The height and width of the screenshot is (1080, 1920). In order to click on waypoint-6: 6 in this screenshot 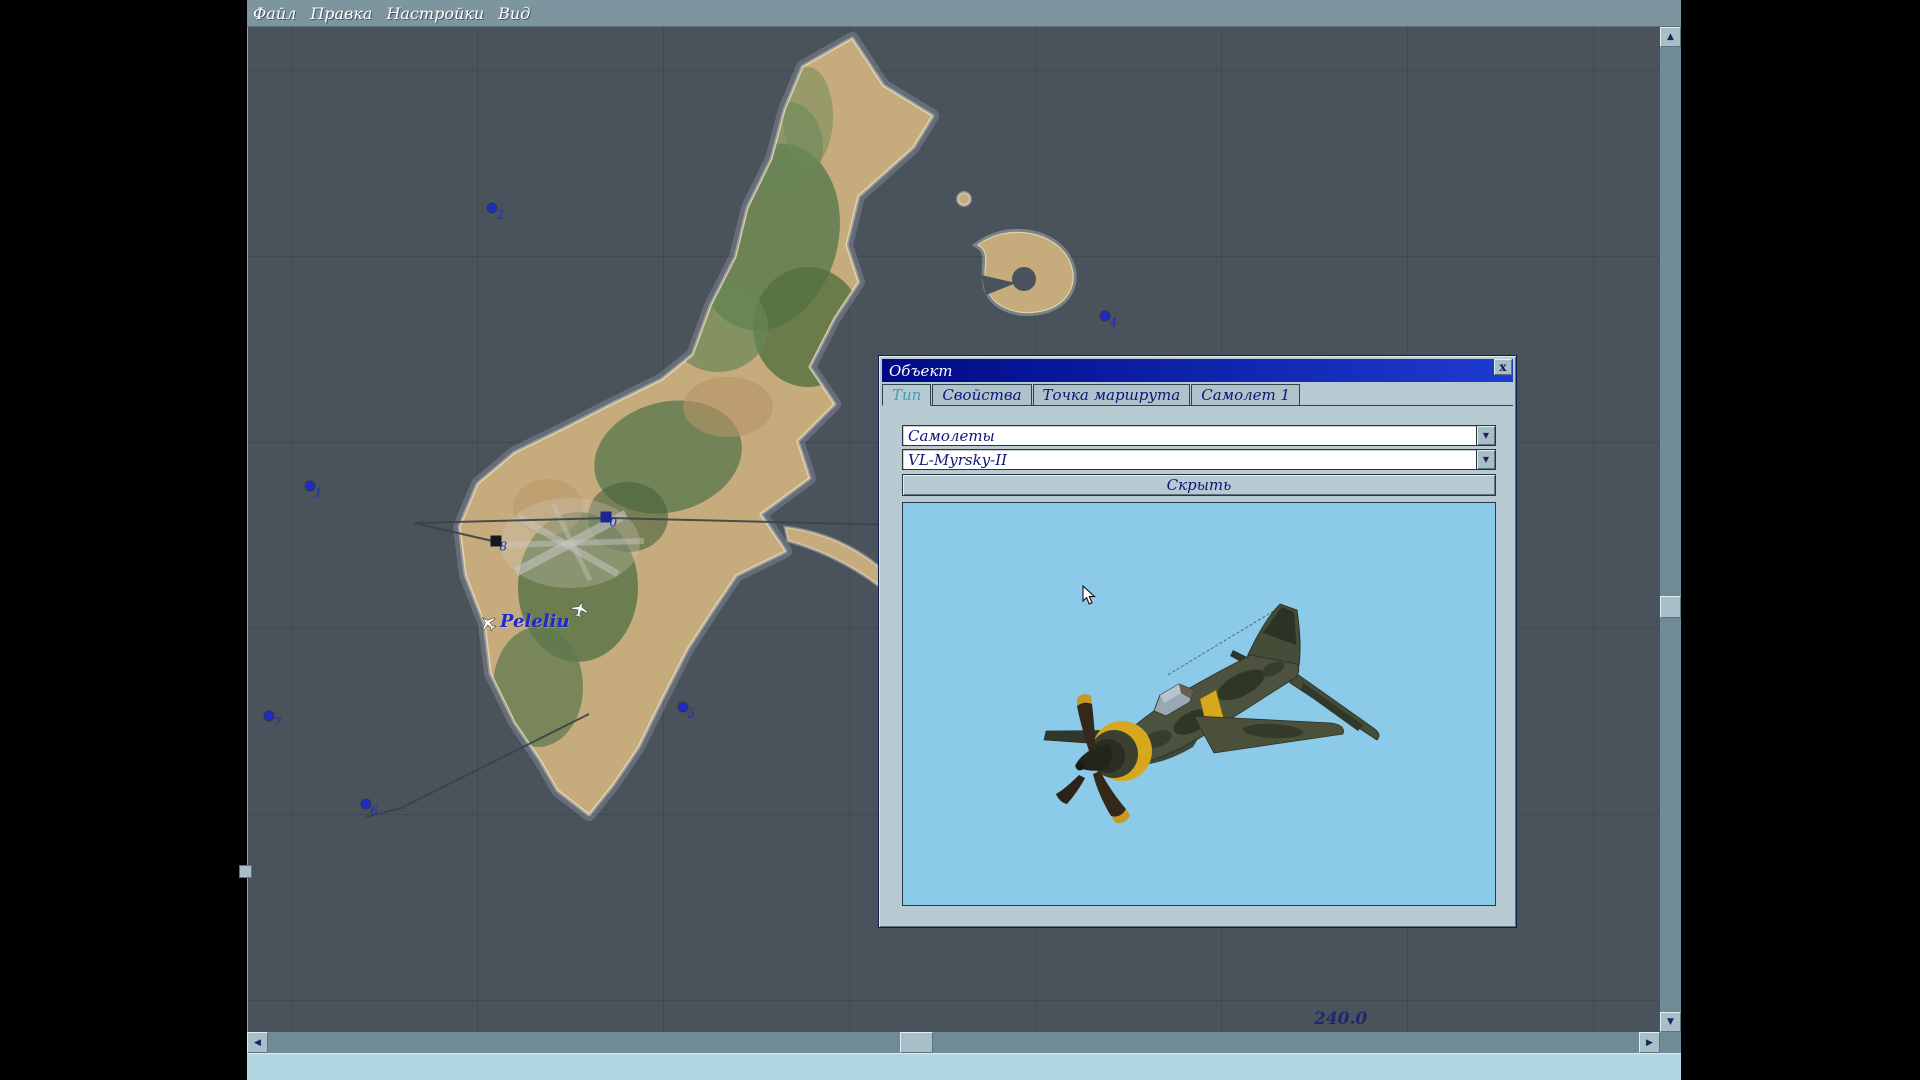, I will do `click(369, 808)`.